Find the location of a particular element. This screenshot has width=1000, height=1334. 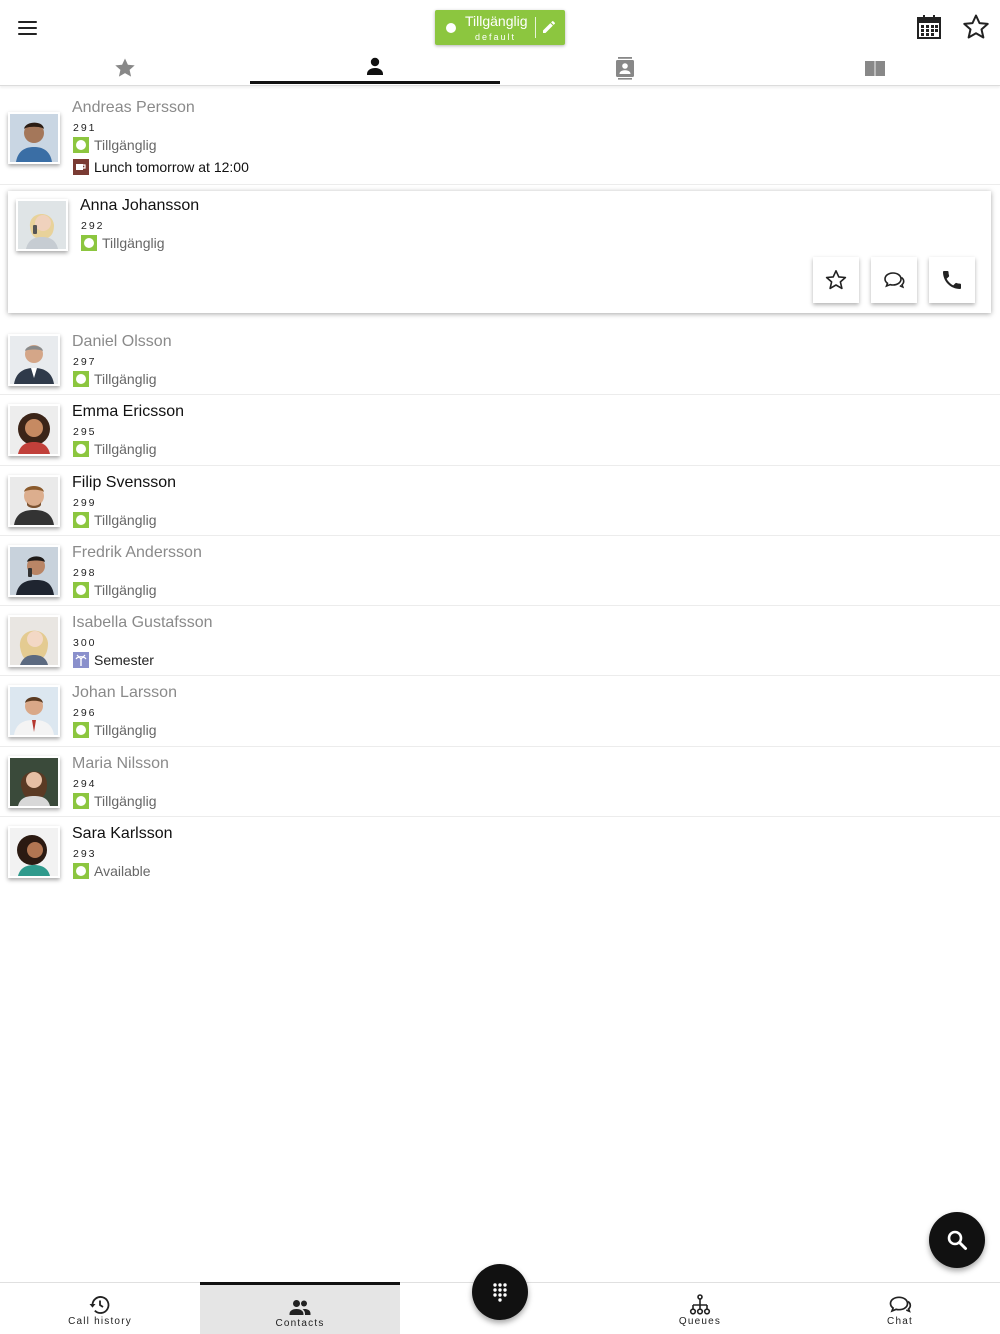

search-icon is located at coordinates (957, 1240).